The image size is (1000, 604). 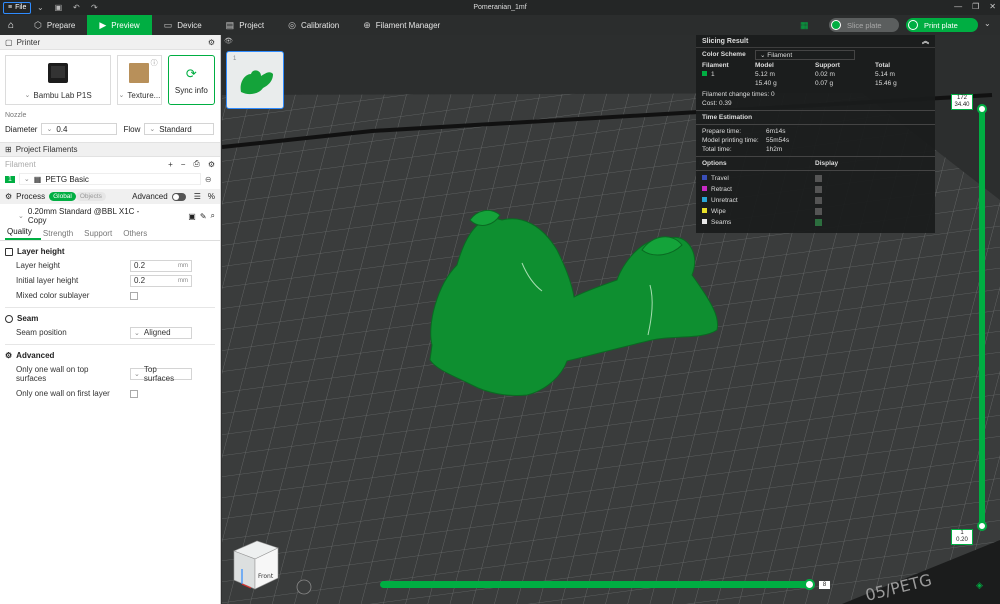 What do you see at coordinates (161, 332) in the screenshot?
I see `seam-position-select: ⌄ Aligned` at bounding box center [161, 332].